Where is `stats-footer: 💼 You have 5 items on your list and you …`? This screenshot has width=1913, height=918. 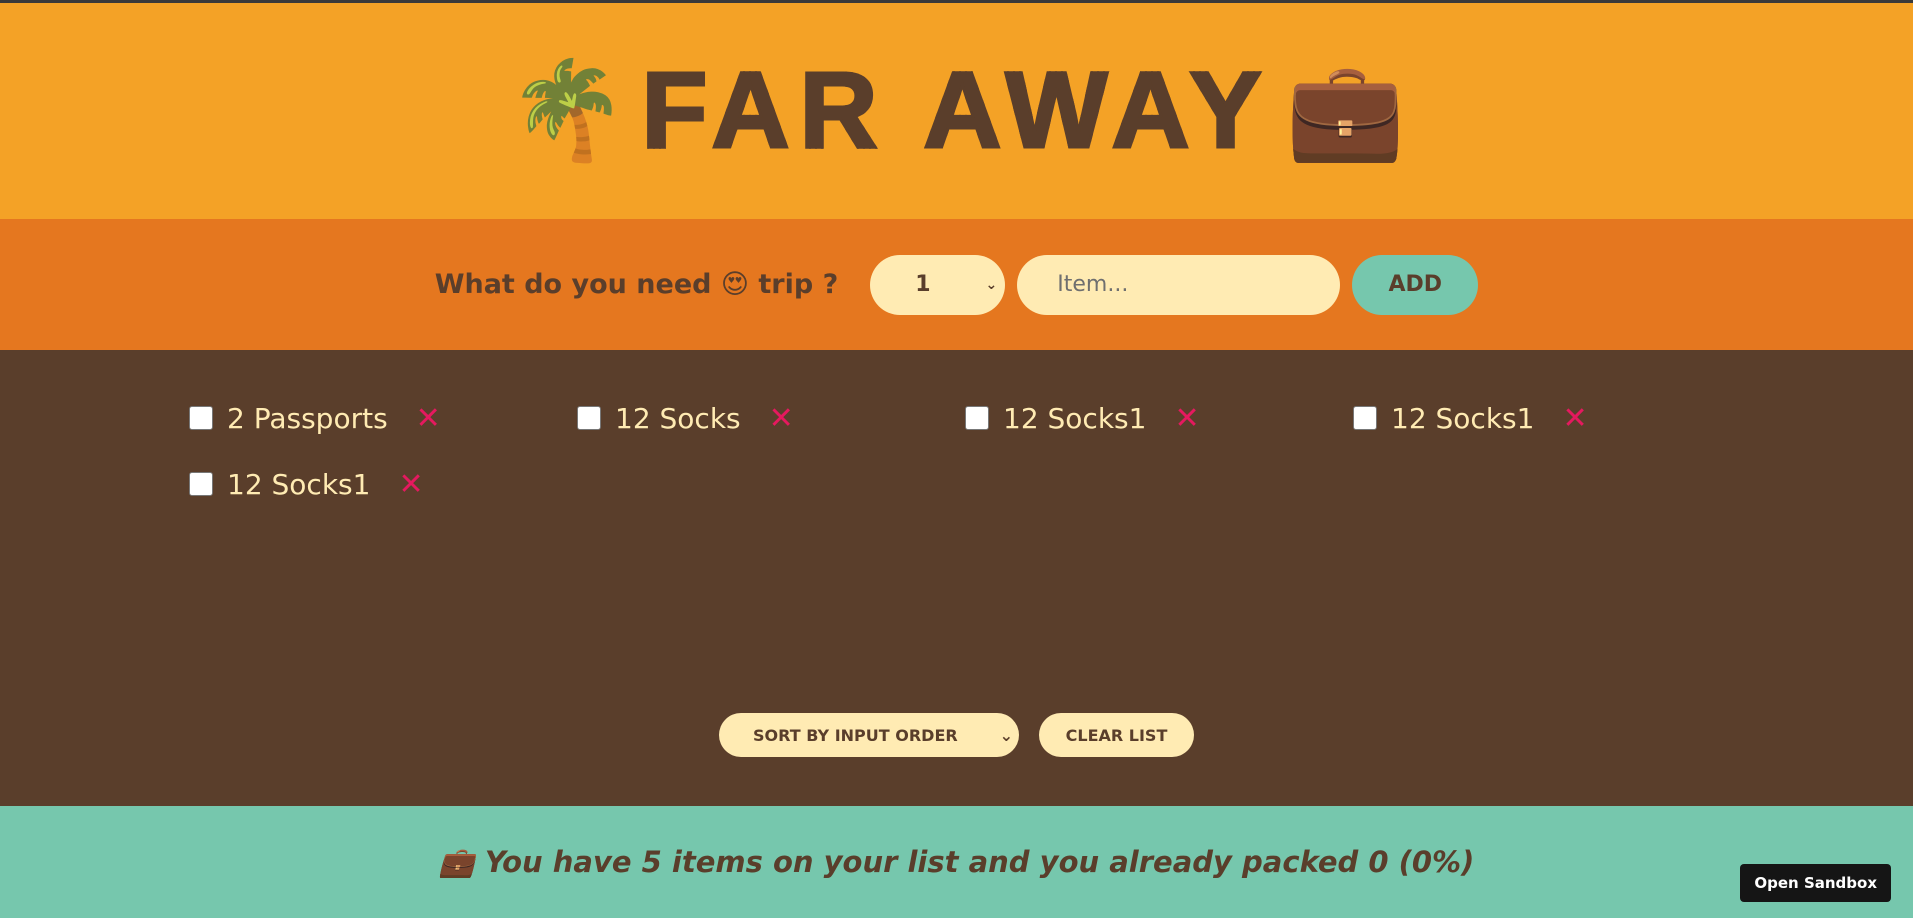 stats-footer: 💼 You have 5 items on your list and you … is located at coordinates (956, 862).